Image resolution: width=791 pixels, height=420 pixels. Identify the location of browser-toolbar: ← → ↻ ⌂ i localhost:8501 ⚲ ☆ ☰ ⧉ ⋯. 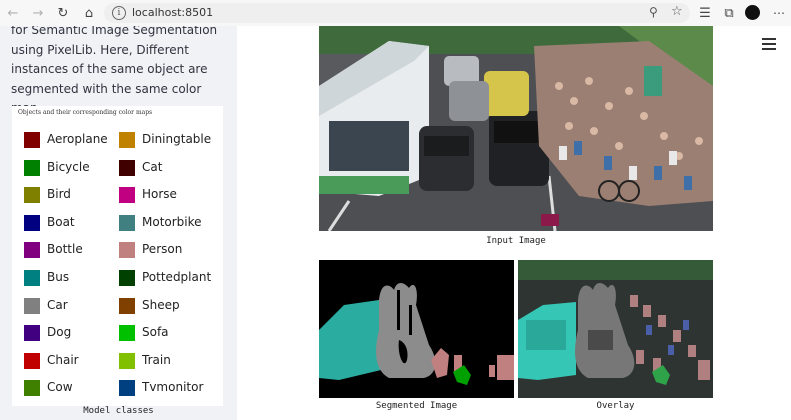
(395, 13).